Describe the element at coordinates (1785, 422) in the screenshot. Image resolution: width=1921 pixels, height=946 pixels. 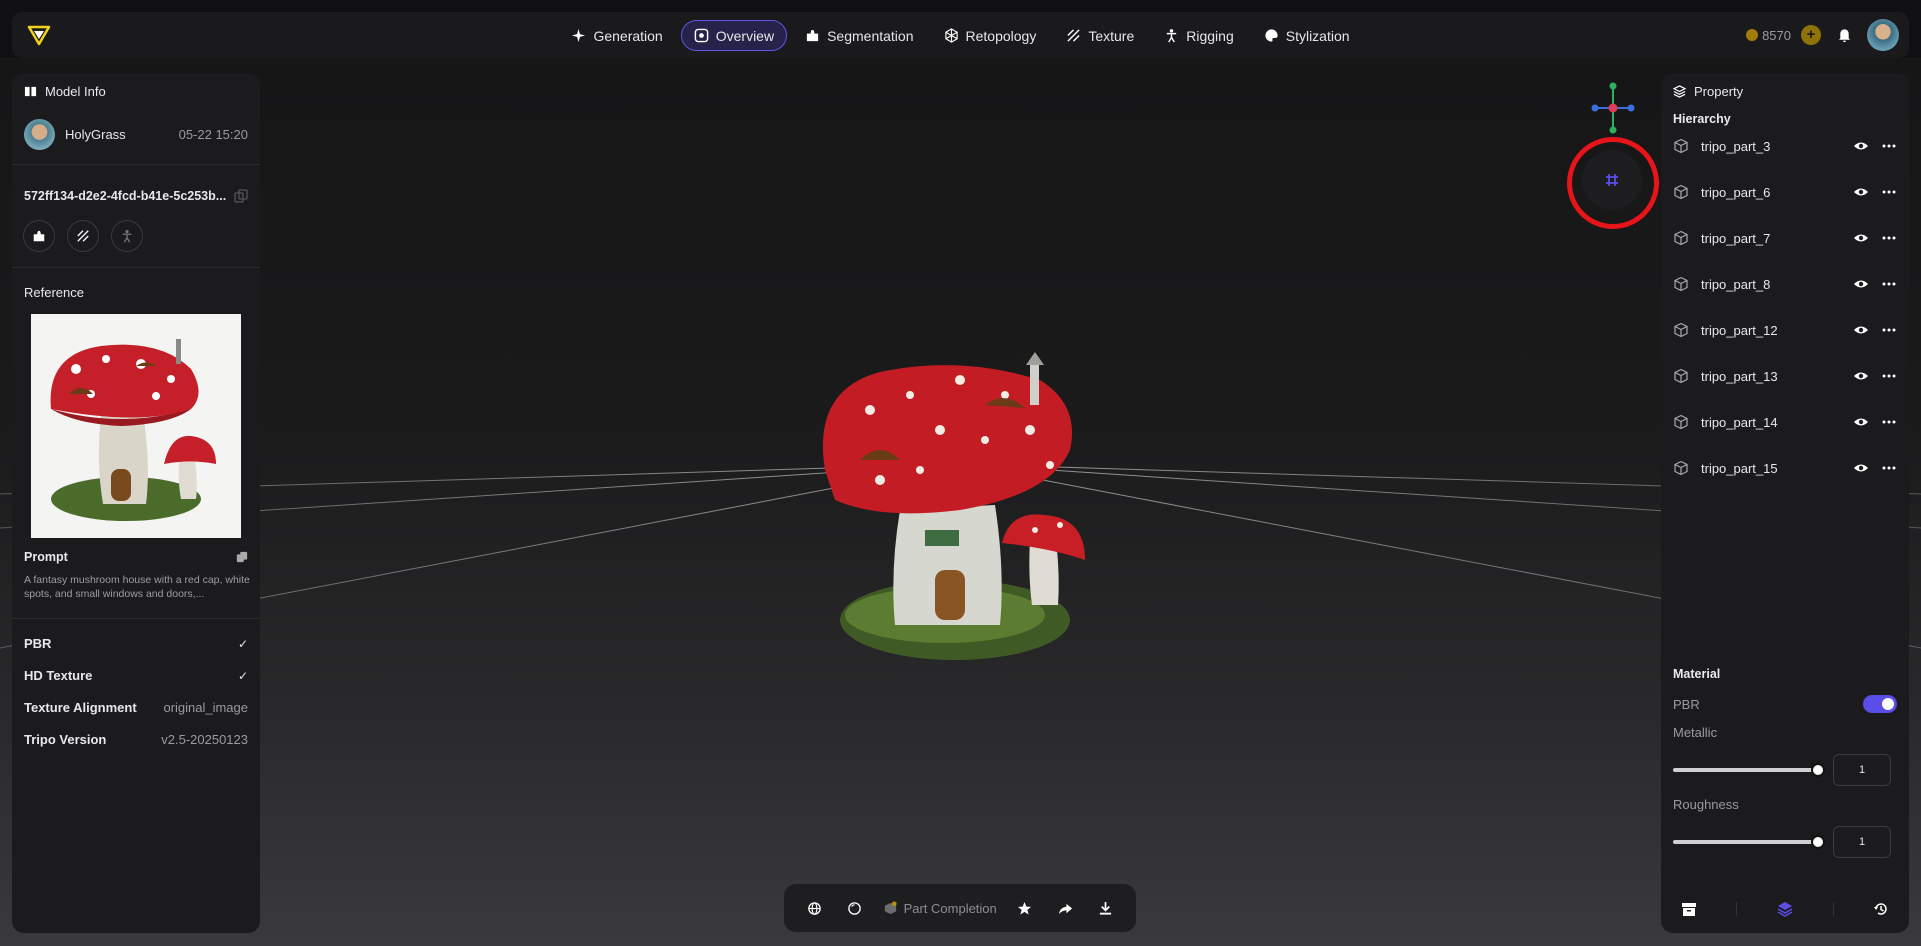
I see `hierarchy-item: tripo_part_14` at that location.